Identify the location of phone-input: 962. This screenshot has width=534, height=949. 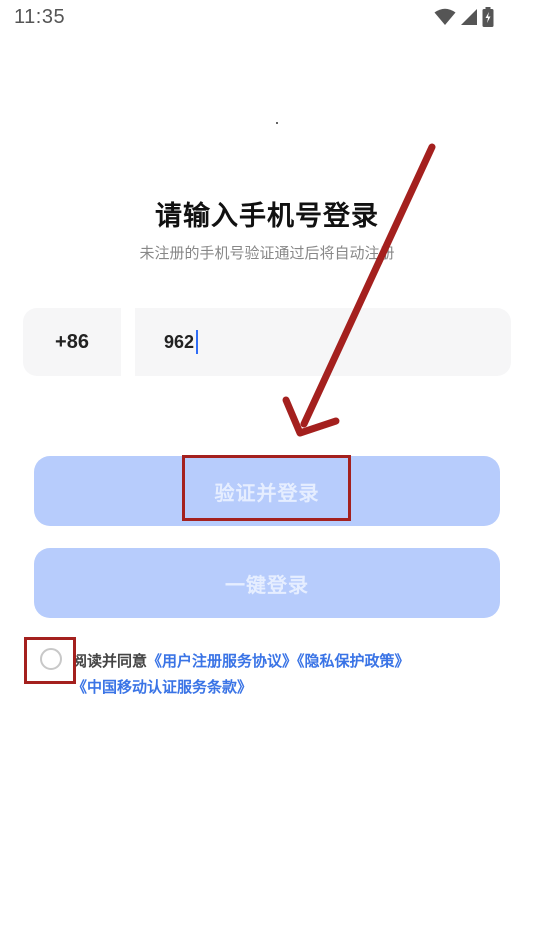
(323, 342).